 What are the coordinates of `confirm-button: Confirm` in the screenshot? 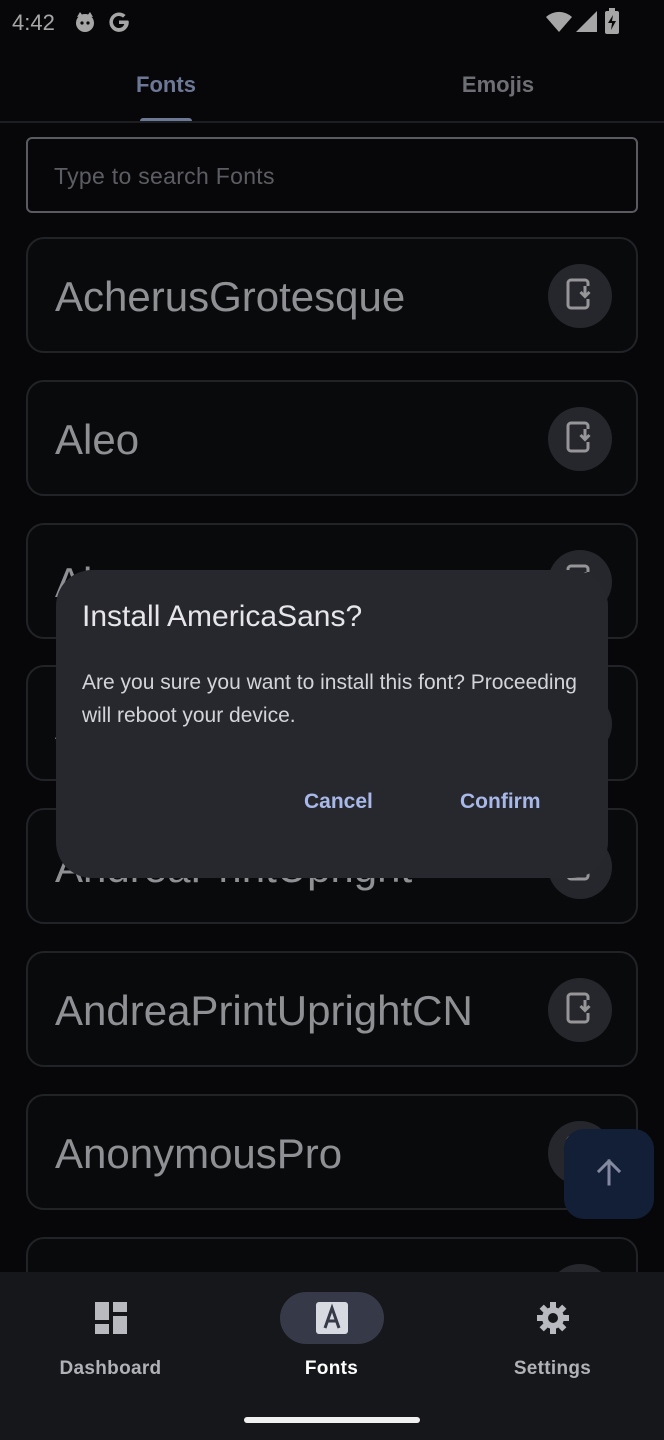 It's located at (500, 802).